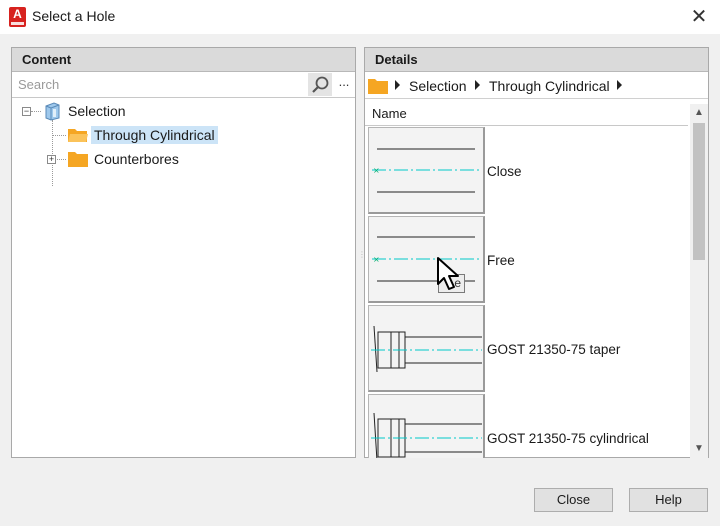 The height and width of the screenshot is (526, 720). Describe the element at coordinates (699, 449) in the screenshot. I see `scroll-down-icon: ▼` at that location.